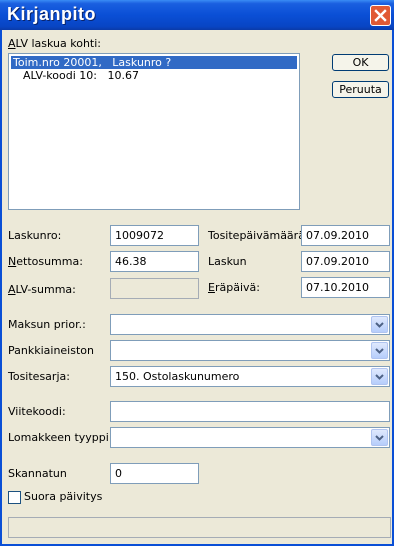  I want to click on maksun-prior-label: Maksun prior.:, so click(47, 324).